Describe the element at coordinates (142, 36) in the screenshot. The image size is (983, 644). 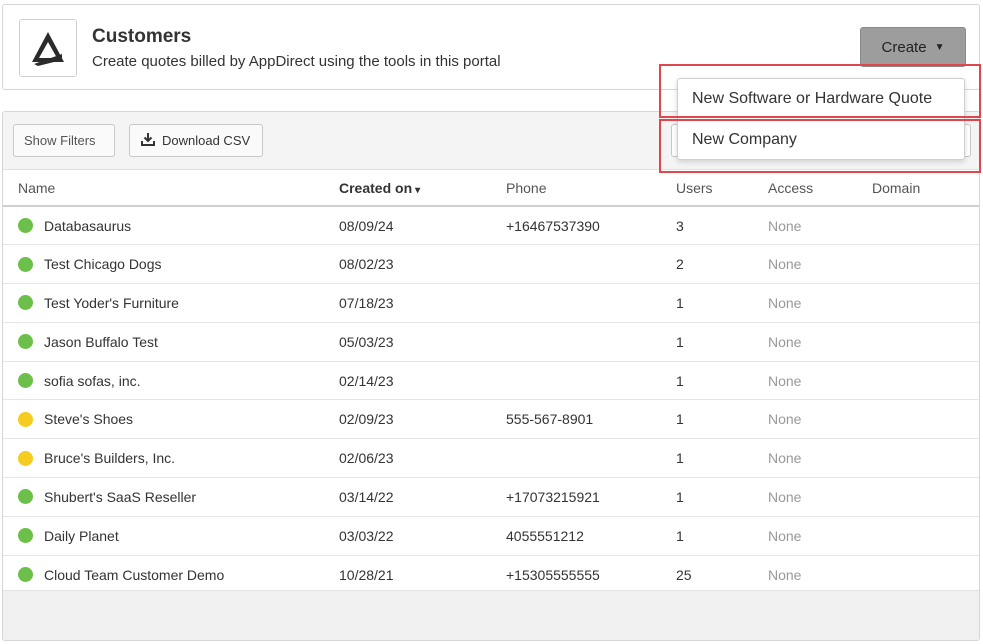
I see `page-title: Customers` at that location.